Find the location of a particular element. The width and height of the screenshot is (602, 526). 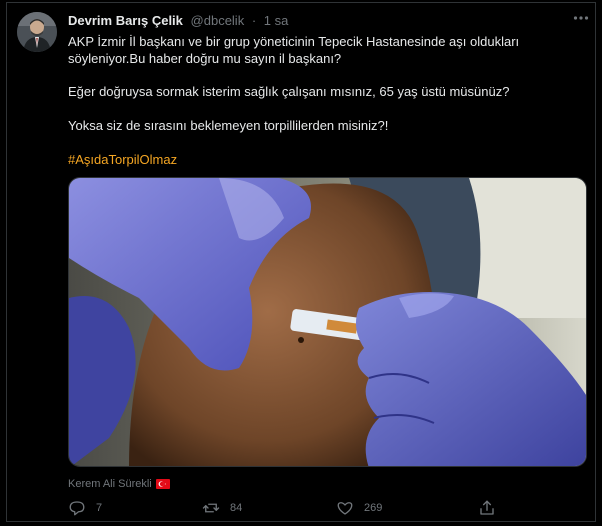

like-icon is located at coordinates (345, 508).